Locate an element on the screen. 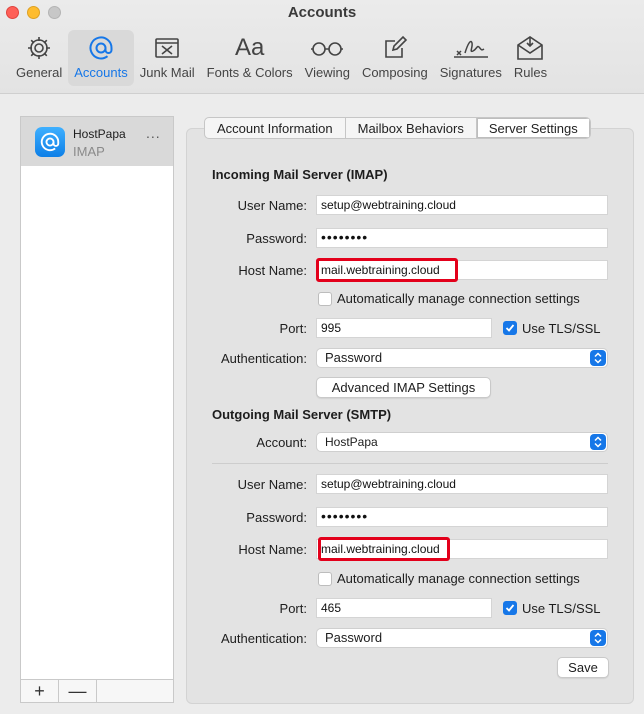  toolbar-junk-mail: Junk Mail is located at coordinates (167, 58).